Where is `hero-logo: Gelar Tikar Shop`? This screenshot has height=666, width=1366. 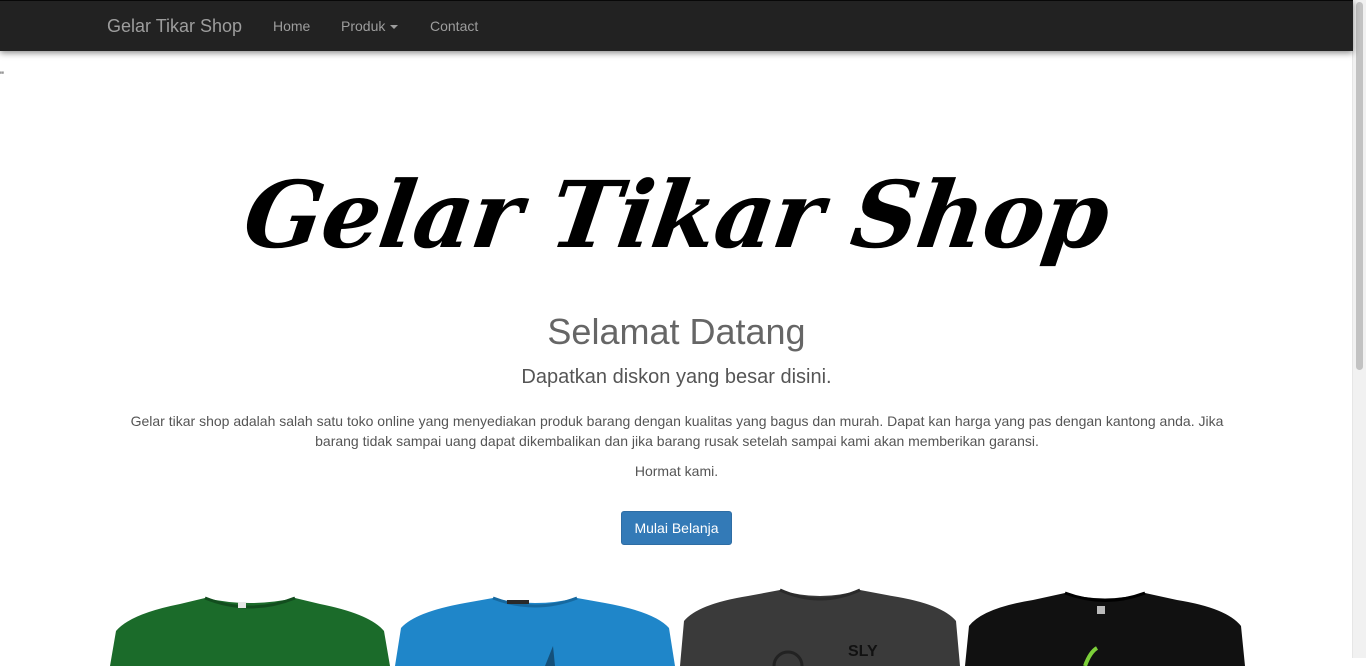 hero-logo: Gelar Tikar Shop is located at coordinates (676, 215).